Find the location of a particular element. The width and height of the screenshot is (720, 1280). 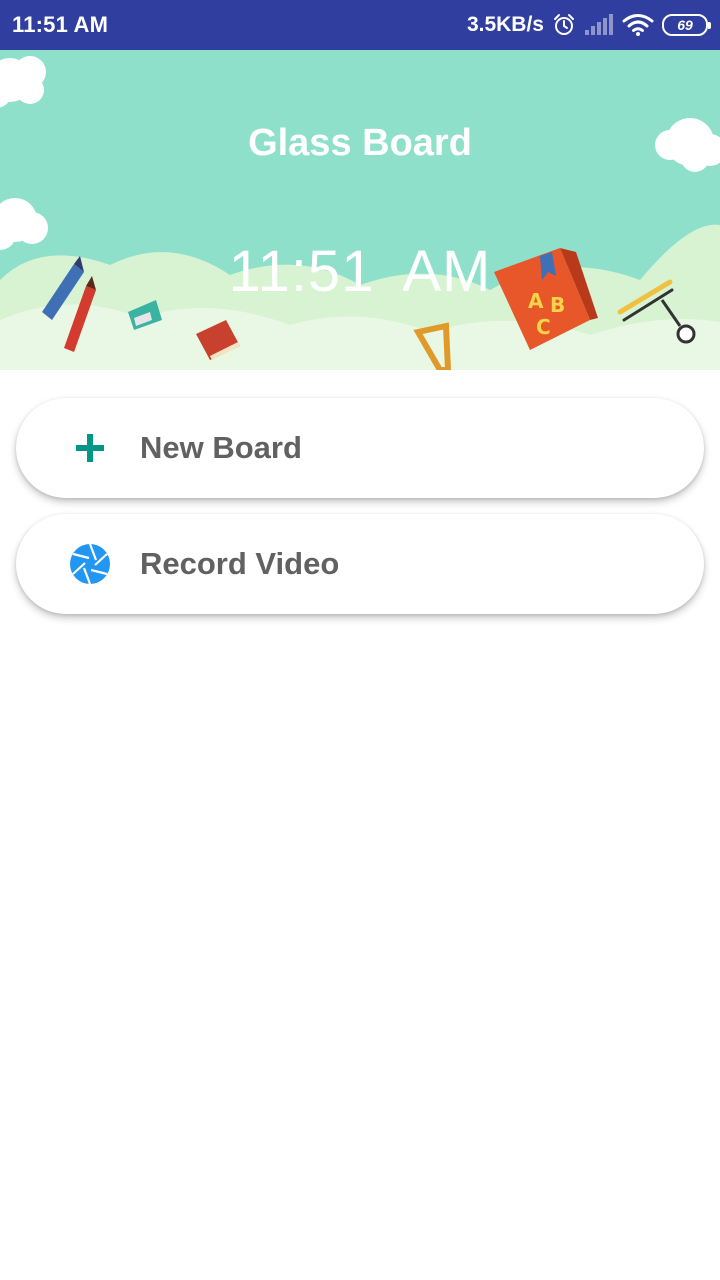

alarm-icon is located at coordinates (564, 25).